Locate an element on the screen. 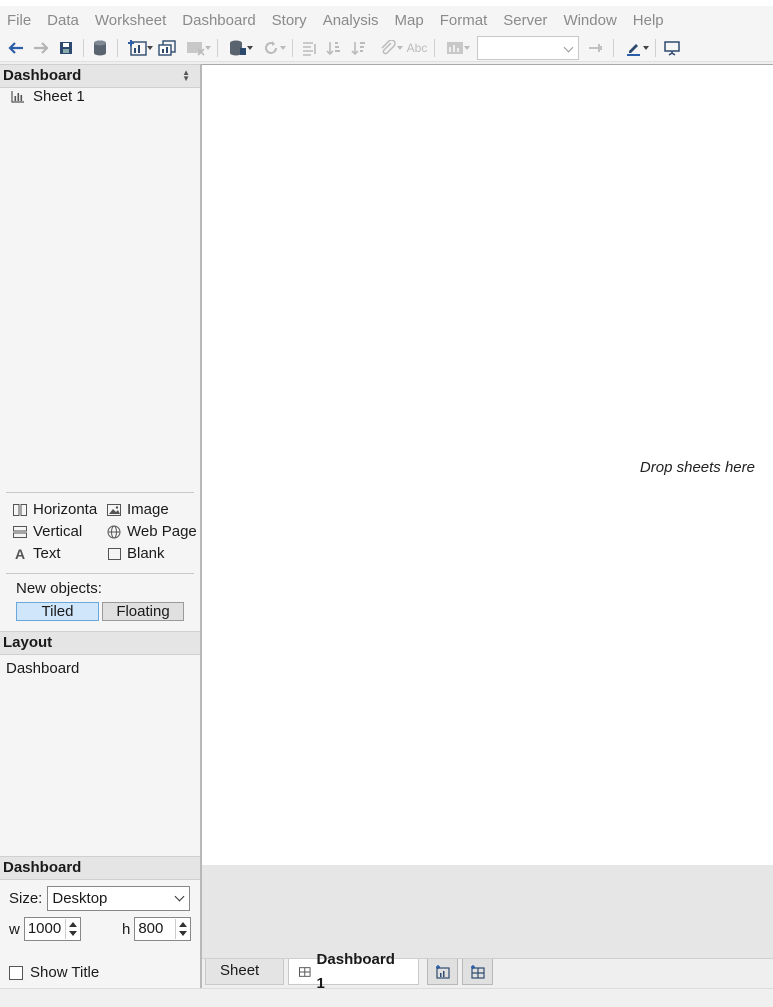 This screenshot has height=1007, width=773. dashboard-size-header: Dashboard is located at coordinates (100, 868).